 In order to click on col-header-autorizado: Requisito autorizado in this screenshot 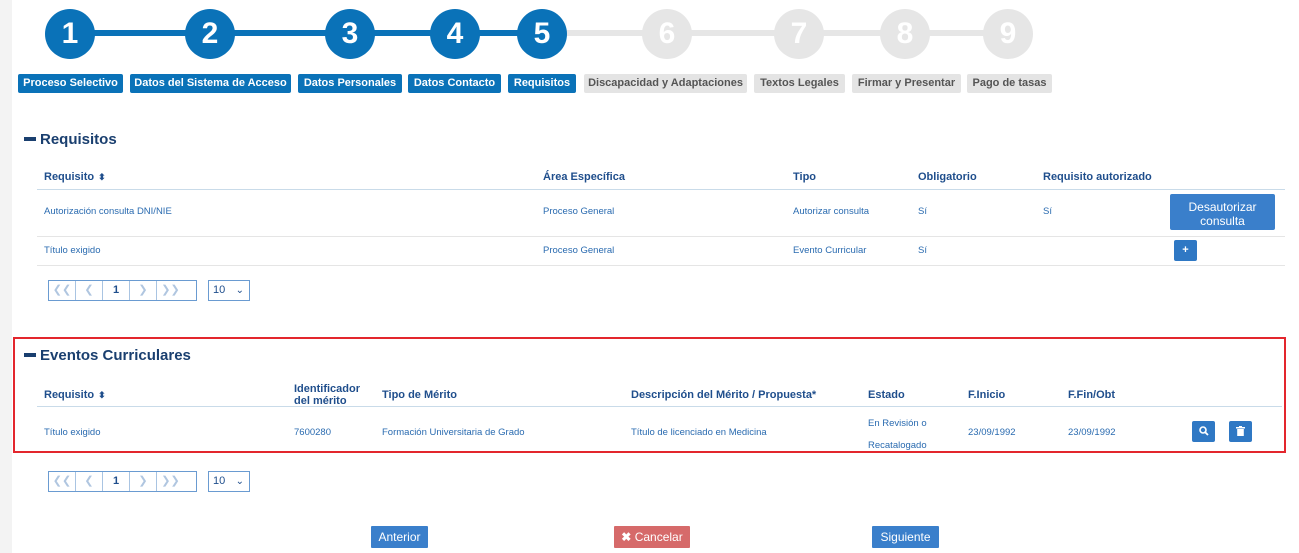, I will do `click(1097, 177)`.